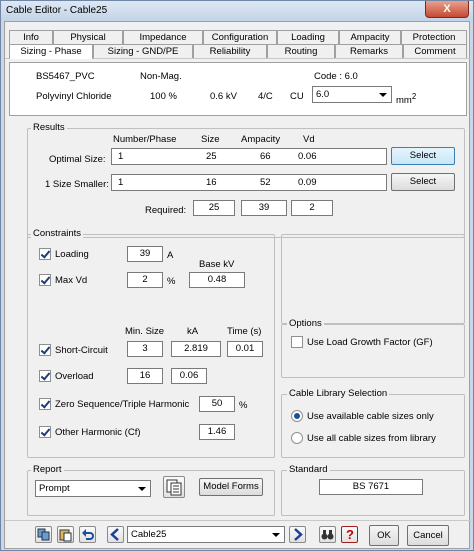 The height and width of the screenshot is (551, 474). What do you see at coordinates (423, 156) in the screenshot?
I see `select-optimal-button: Select` at bounding box center [423, 156].